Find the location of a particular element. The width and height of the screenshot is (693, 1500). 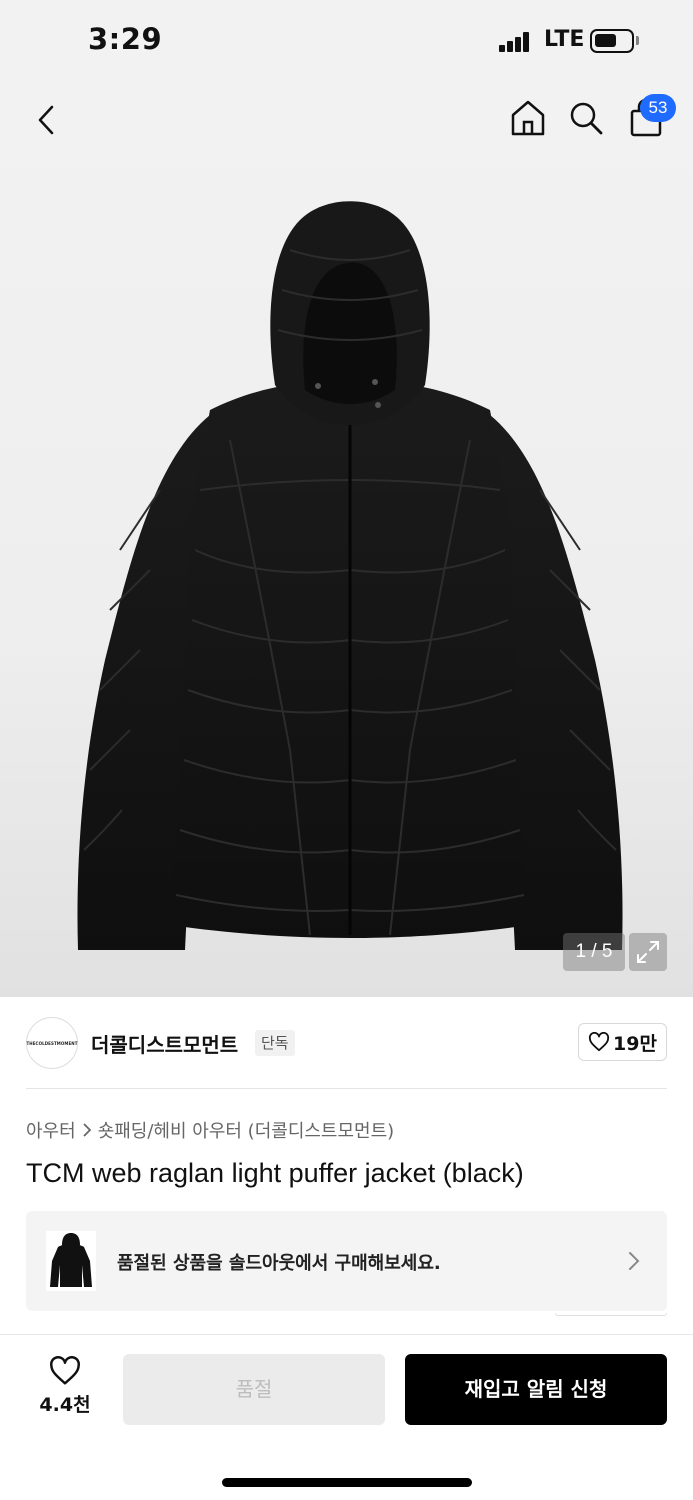

exclusive-badge: 단독 is located at coordinates (275, 1043).